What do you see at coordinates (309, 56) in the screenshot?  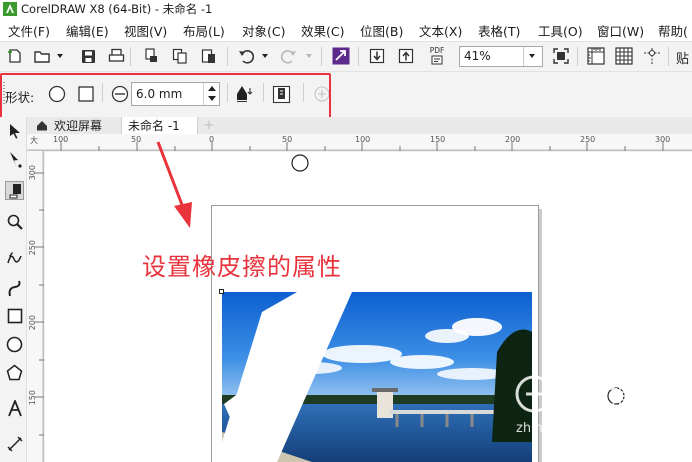 I see `redo-dropdown-icon` at bounding box center [309, 56].